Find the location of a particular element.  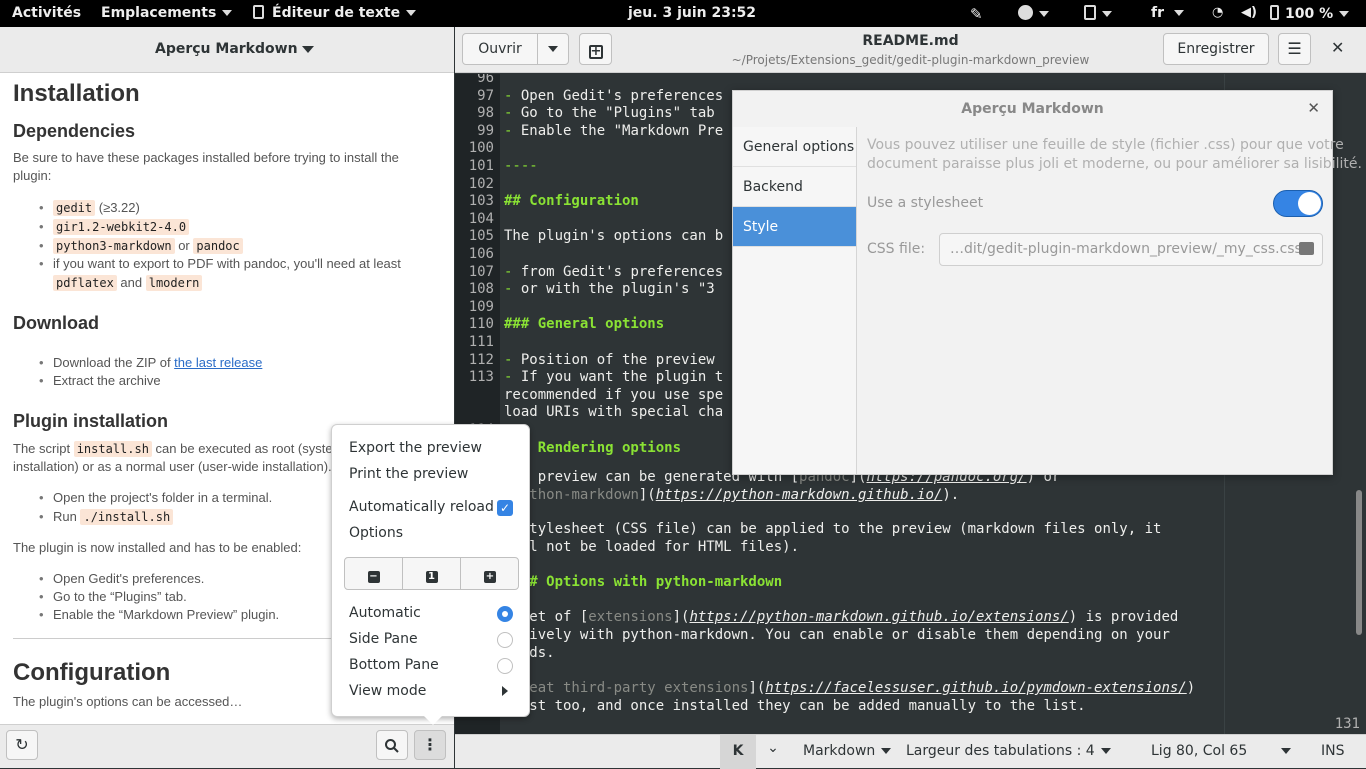

code-text: ) is provided is located at coordinates (1123, 617).